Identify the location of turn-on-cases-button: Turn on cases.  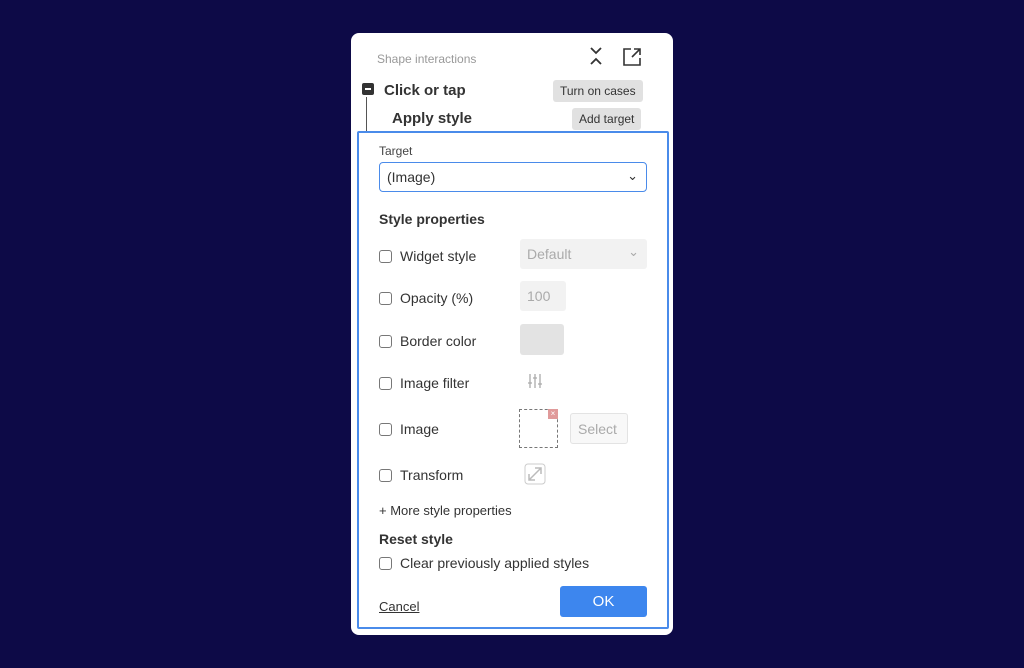
(598, 91).